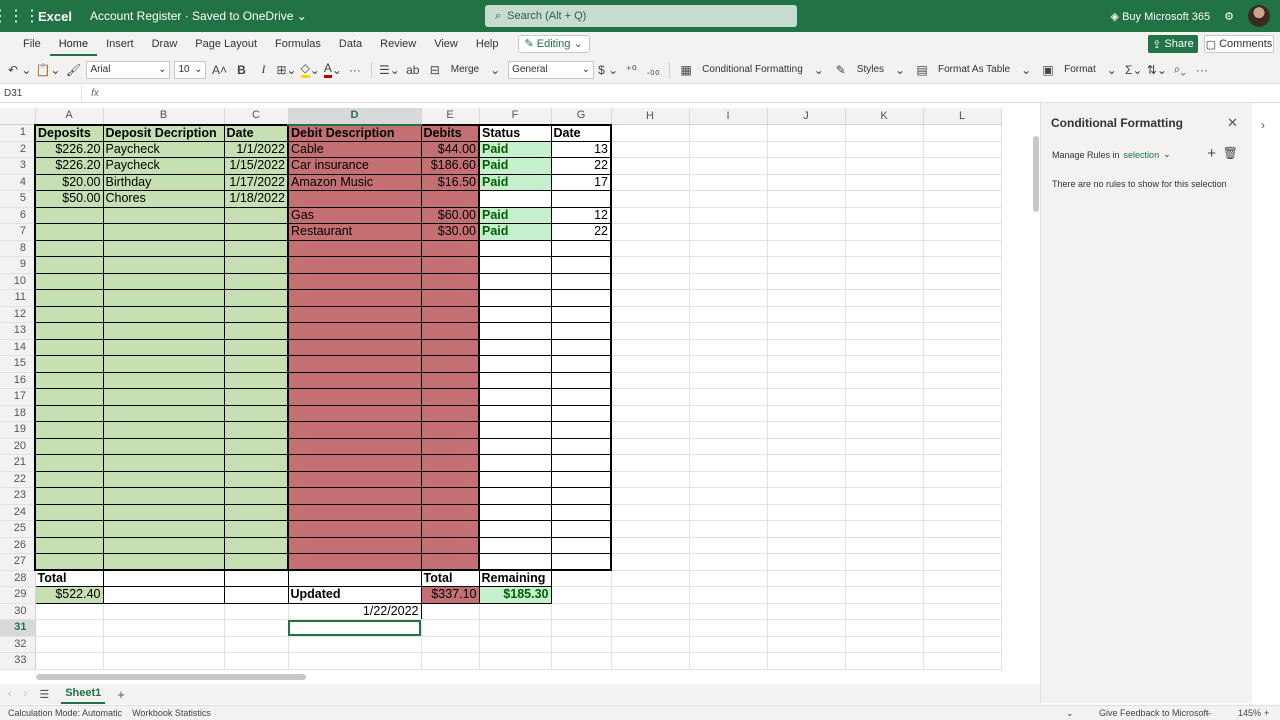 The width and height of the screenshot is (1280, 720). What do you see at coordinates (355, 132) in the screenshot?
I see `cell-d1: Debit Description` at bounding box center [355, 132].